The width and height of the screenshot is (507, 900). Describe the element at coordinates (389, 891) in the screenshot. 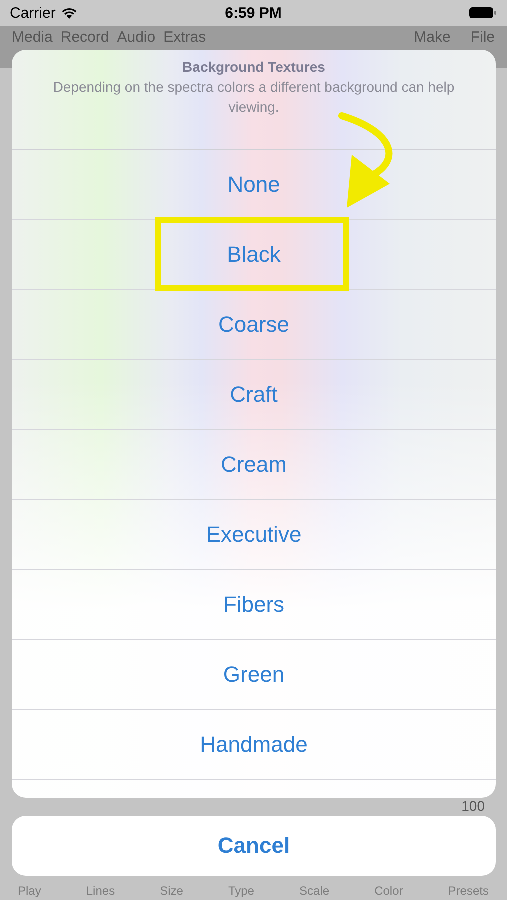

I see `tab-label: Color` at that location.